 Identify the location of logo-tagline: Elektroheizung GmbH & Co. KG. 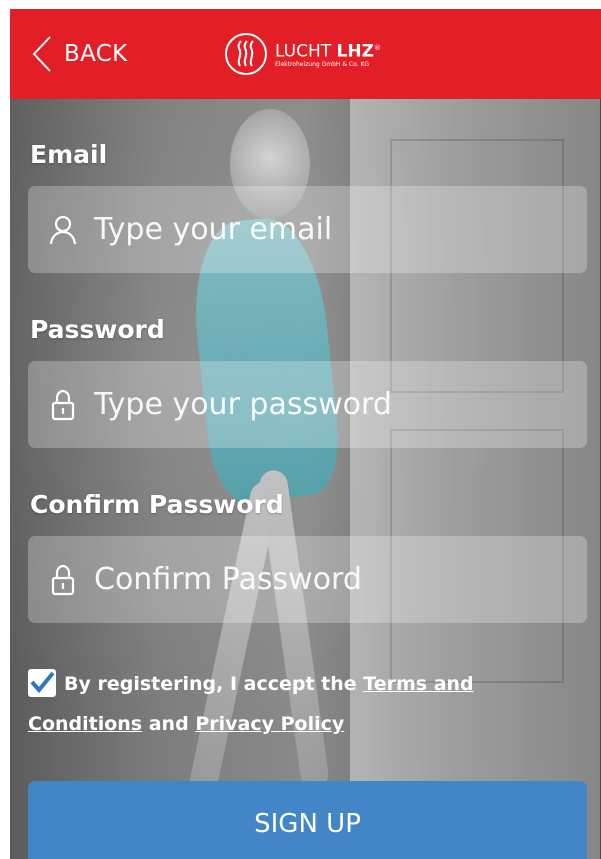
(322, 65).